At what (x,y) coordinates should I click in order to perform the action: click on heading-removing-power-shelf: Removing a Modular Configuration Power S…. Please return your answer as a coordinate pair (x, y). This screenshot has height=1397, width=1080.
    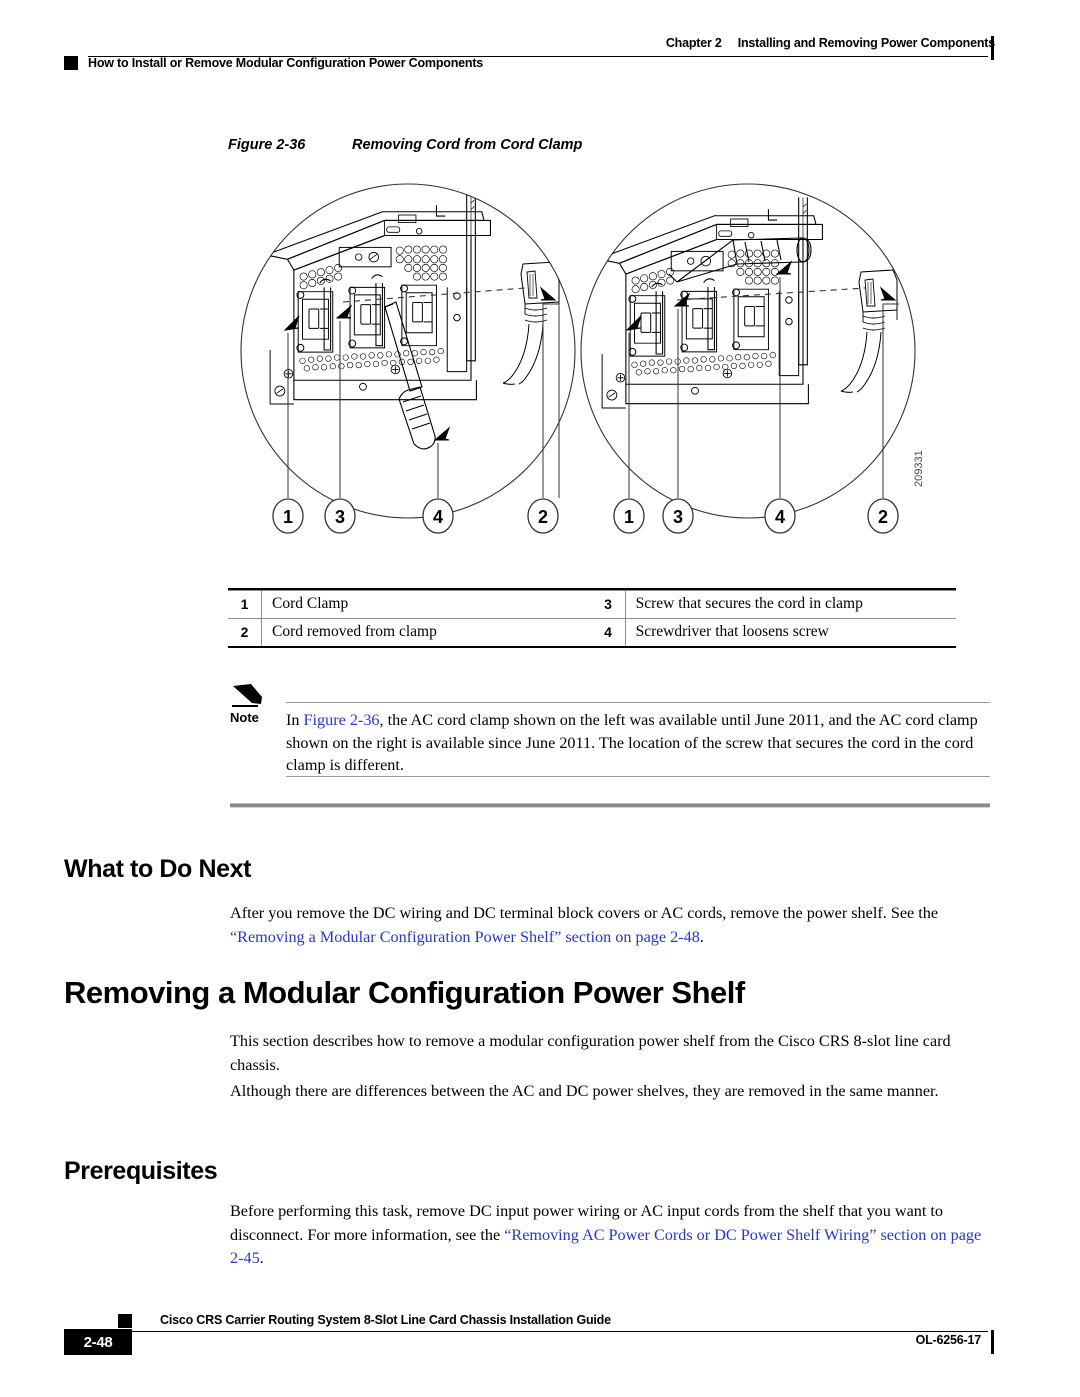
    Looking at the image, I should click on (404, 992).